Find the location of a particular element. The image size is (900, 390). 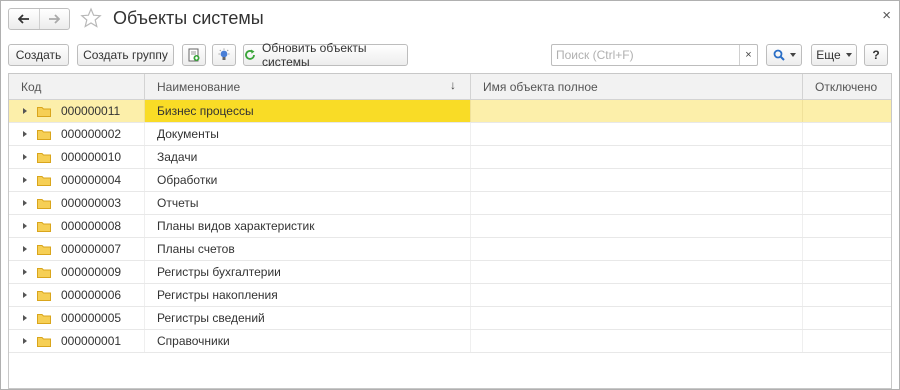

name-cell: Отчеты is located at coordinates (308, 203).